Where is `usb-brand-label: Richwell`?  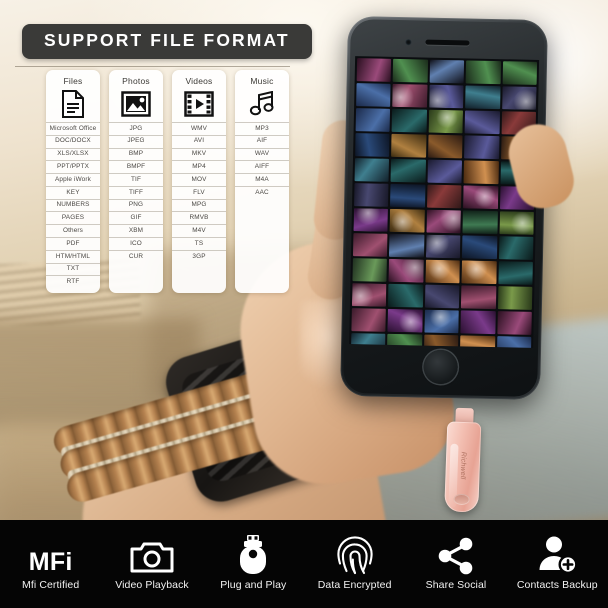
usb-brand-label: Richwell is located at coordinates (462, 465).